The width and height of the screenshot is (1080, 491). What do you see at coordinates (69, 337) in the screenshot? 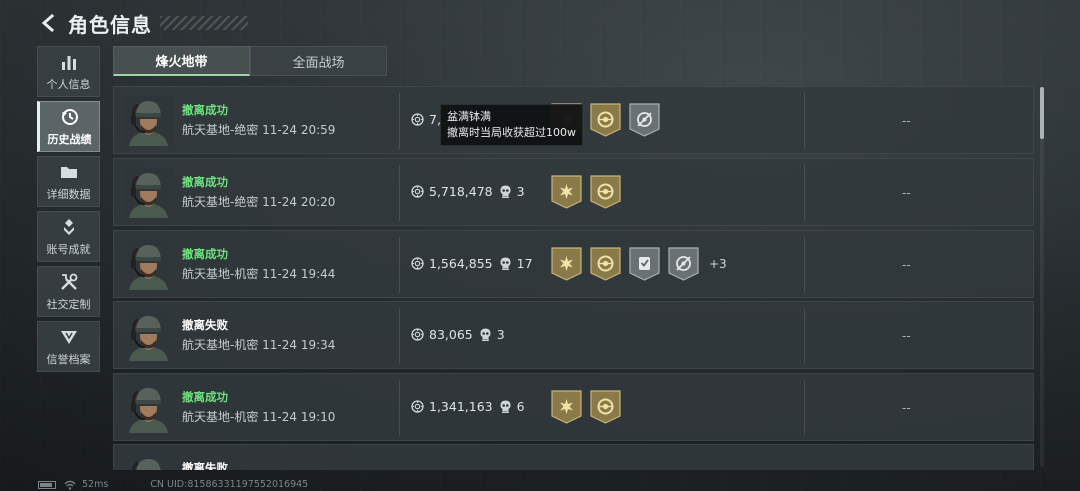
I see `shield-emblem-icon` at bounding box center [69, 337].